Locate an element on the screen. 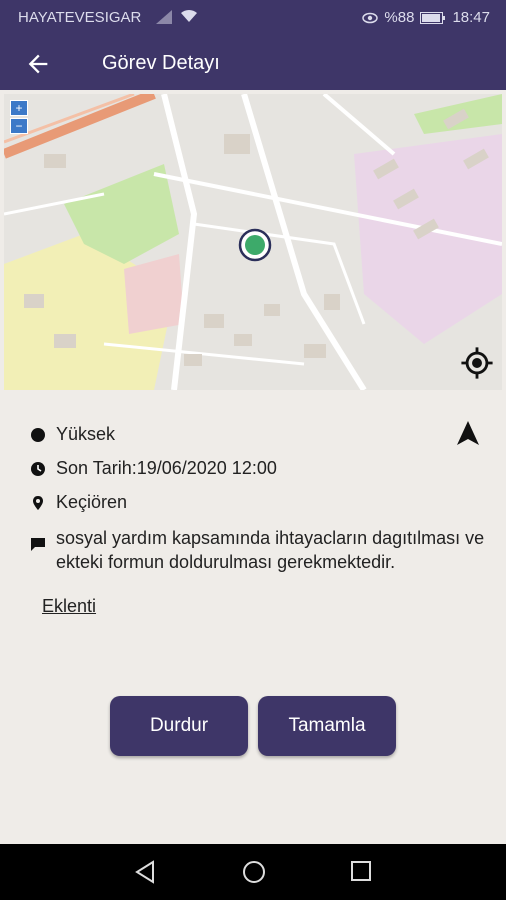 The image size is (506, 900). location-pin-icon is located at coordinates (38, 503).